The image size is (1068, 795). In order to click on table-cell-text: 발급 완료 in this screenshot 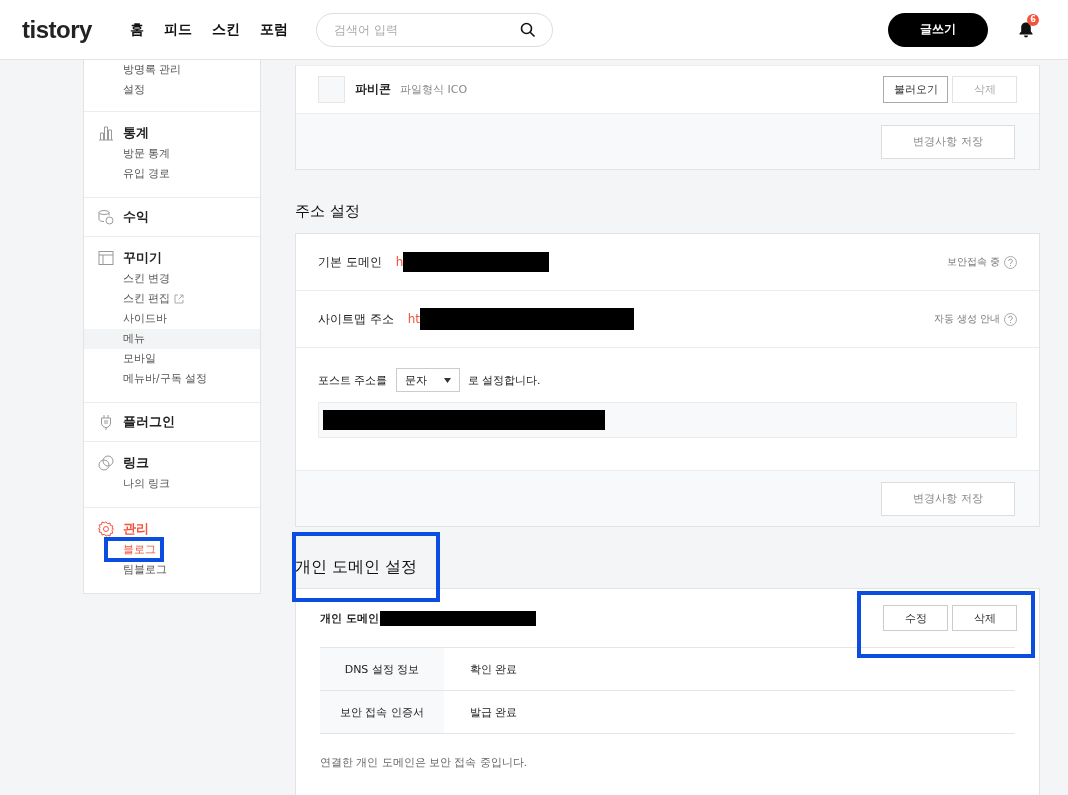, I will do `click(493, 712)`.